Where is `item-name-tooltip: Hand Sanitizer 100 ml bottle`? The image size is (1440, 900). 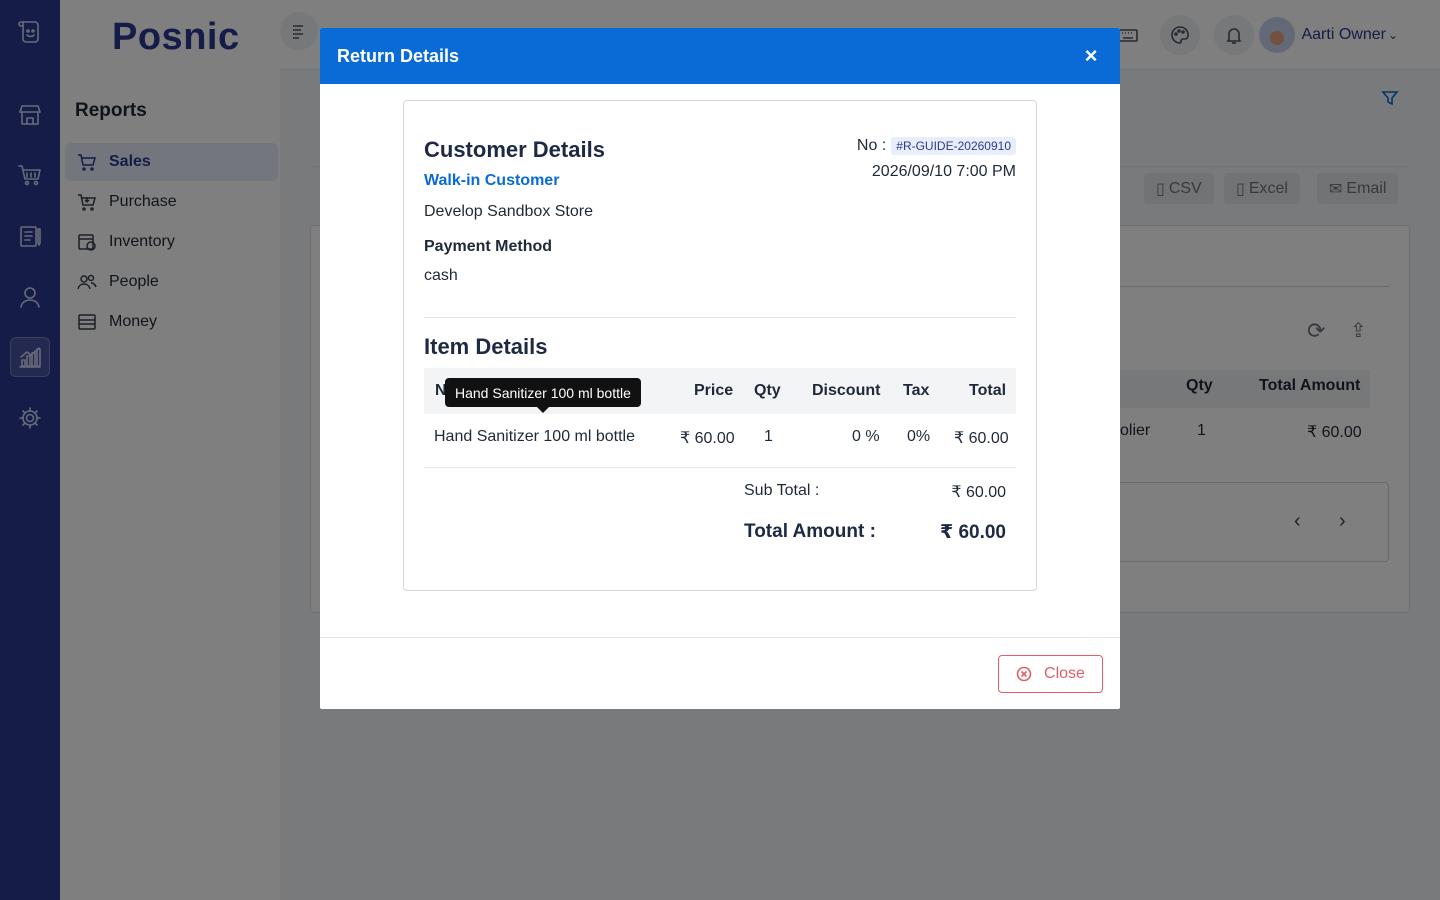 item-name-tooltip: Hand Sanitizer 100 ml bottle is located at coordinates (543, 395).